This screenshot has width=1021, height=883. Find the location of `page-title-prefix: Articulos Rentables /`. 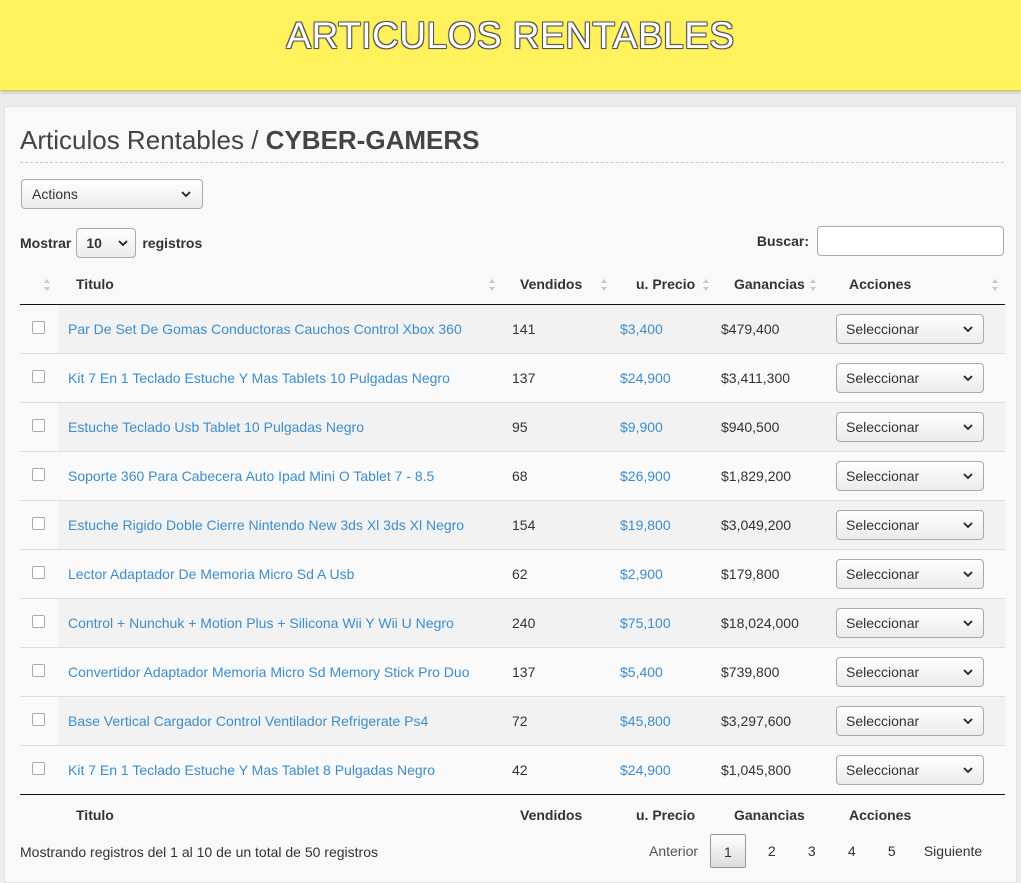

page-title-prefix: Articulos Rentables / is located at coordinates (143, 140).